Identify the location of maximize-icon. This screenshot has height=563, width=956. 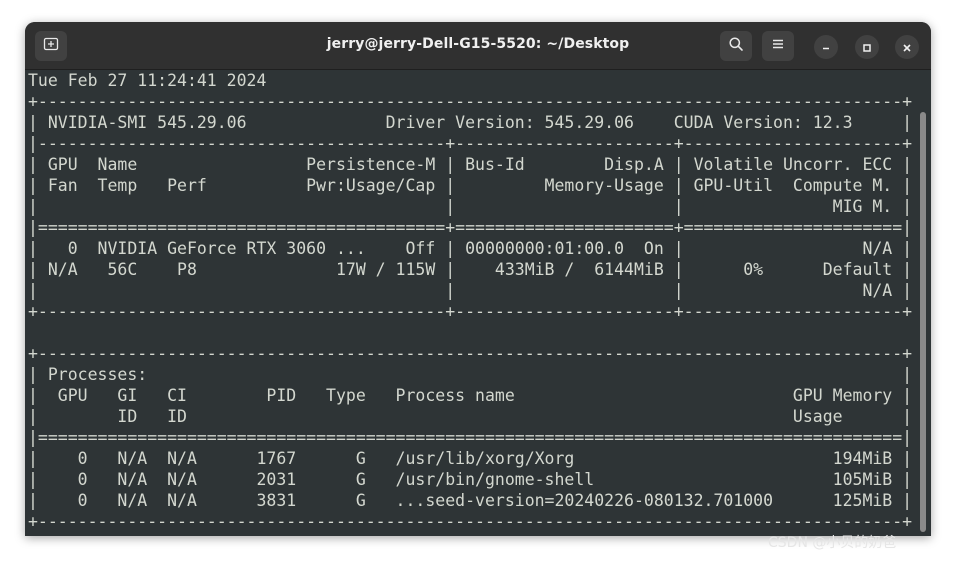
(867, 47).